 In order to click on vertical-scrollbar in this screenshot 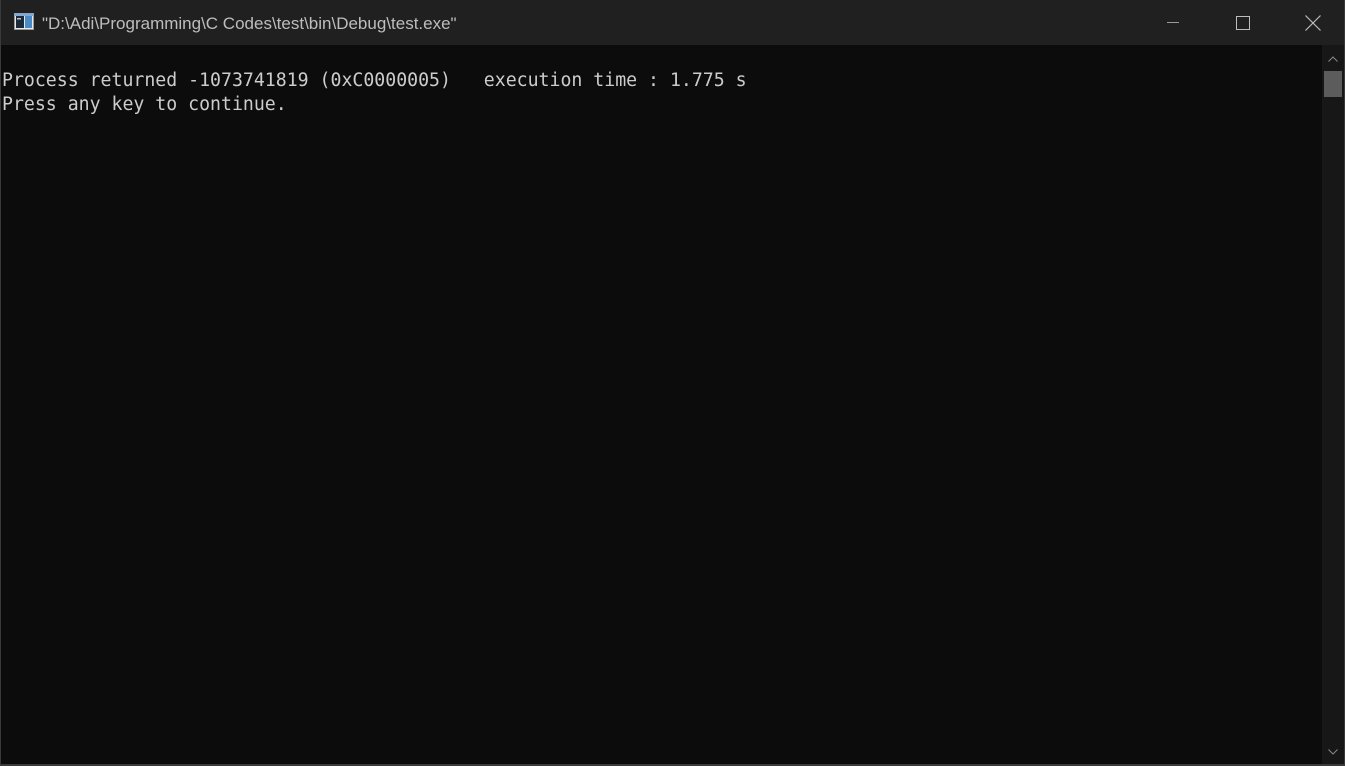, I will do `click(1333, 404)`.